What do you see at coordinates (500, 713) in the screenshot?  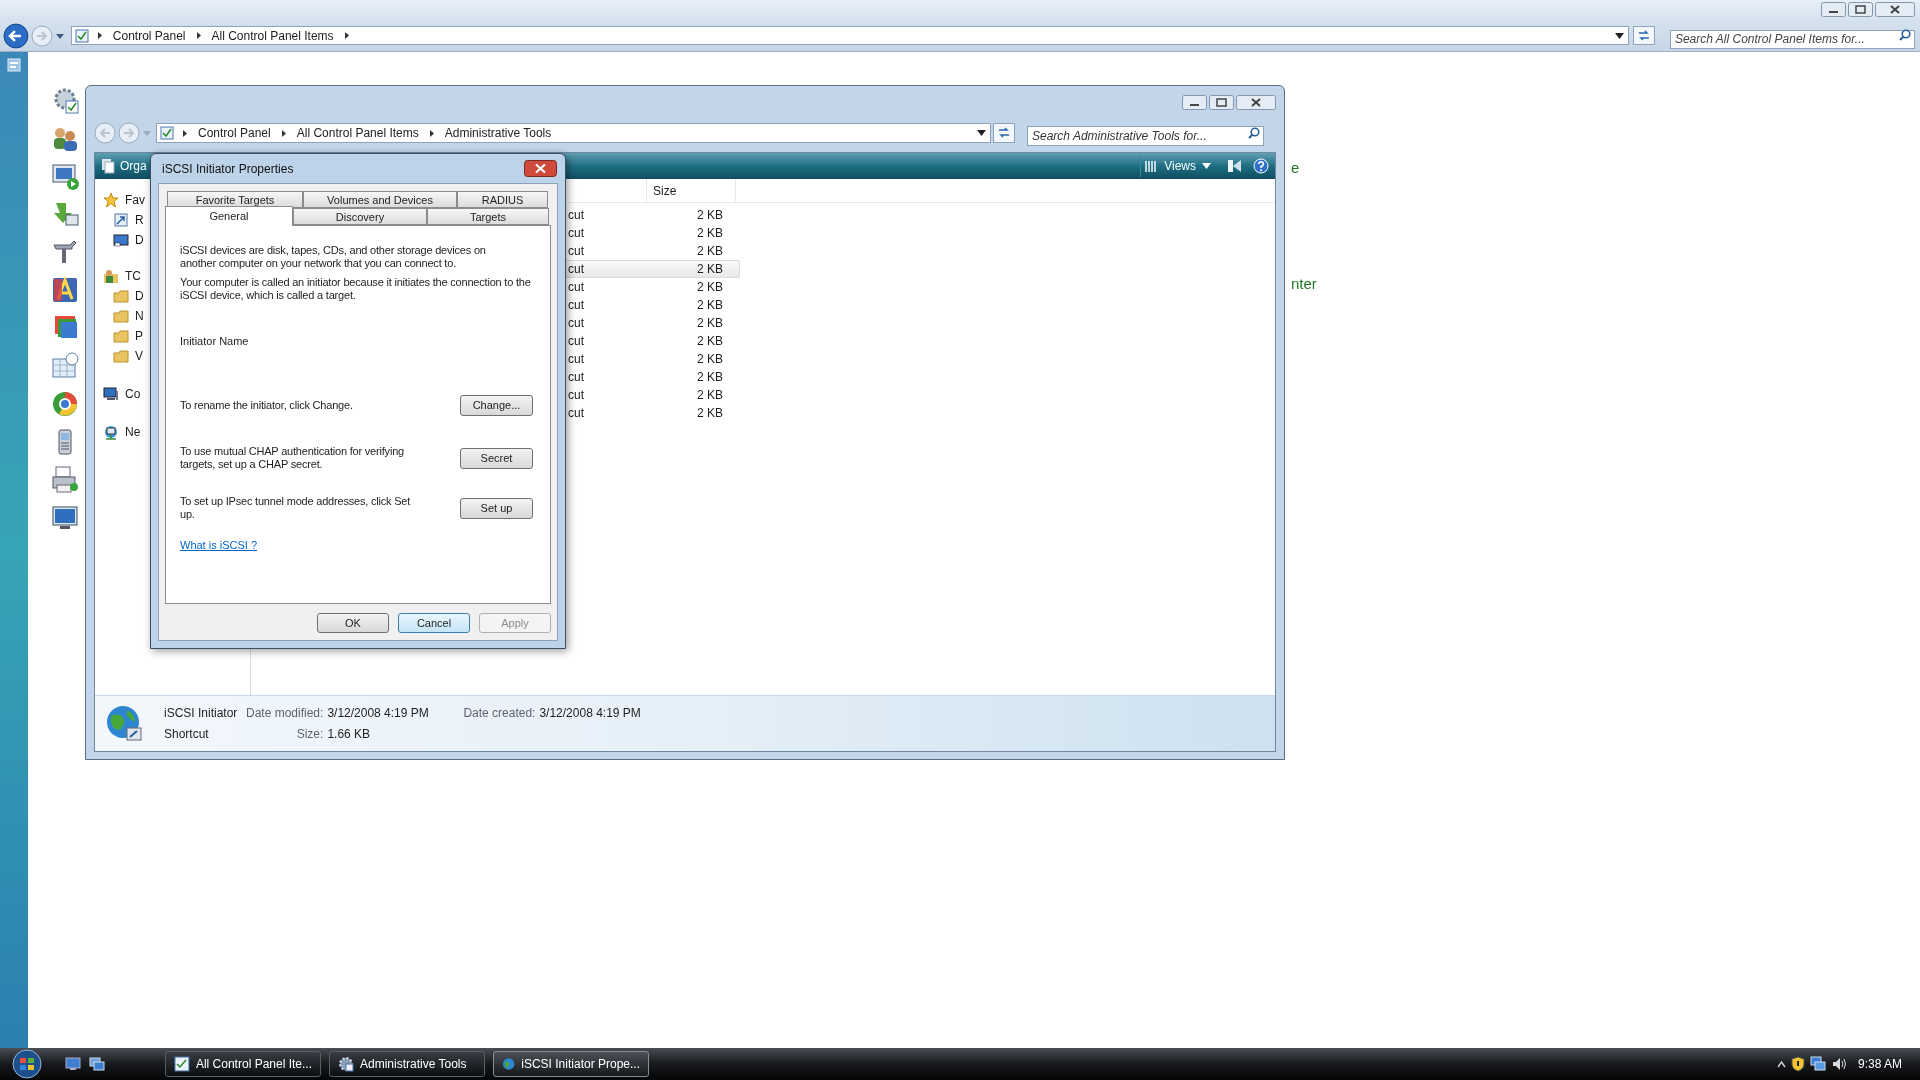 I see `field-label: Date created:` at bounding box center [500, 713].